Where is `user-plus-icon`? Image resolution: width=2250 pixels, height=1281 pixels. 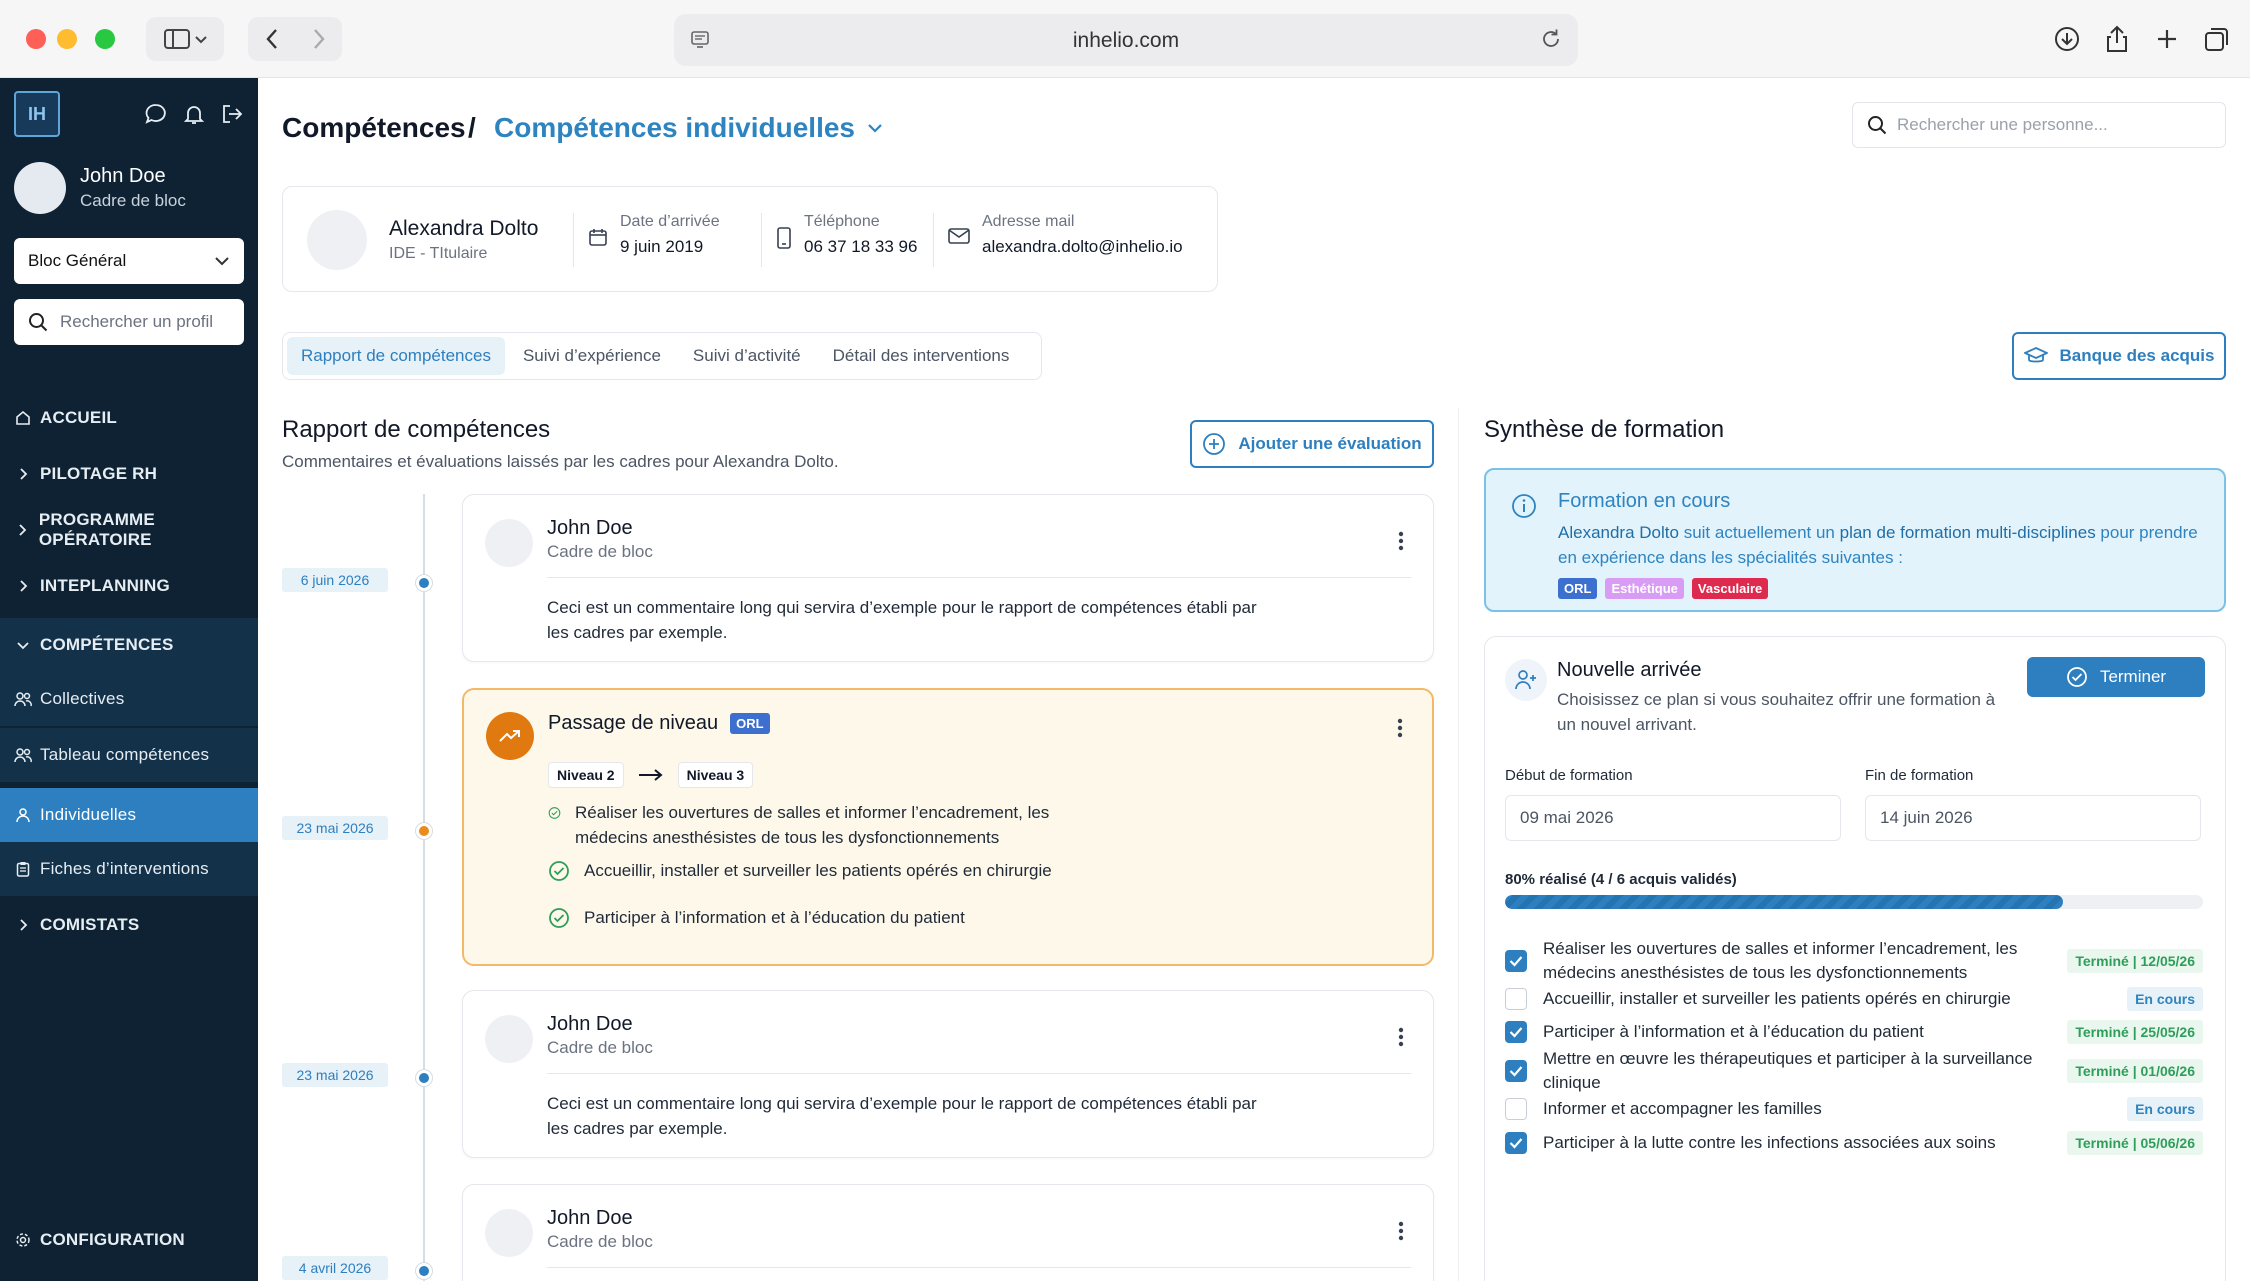 user-plus-icon is located at coordinates (1526, 680).